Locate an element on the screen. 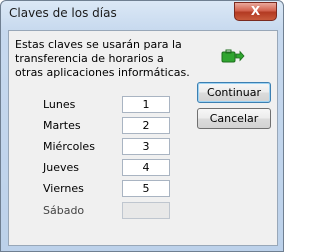 Image resolution: width=320 pixels, height=252 pixels. day-code-field-lunes: 1 is located at coordinates (146, 104).